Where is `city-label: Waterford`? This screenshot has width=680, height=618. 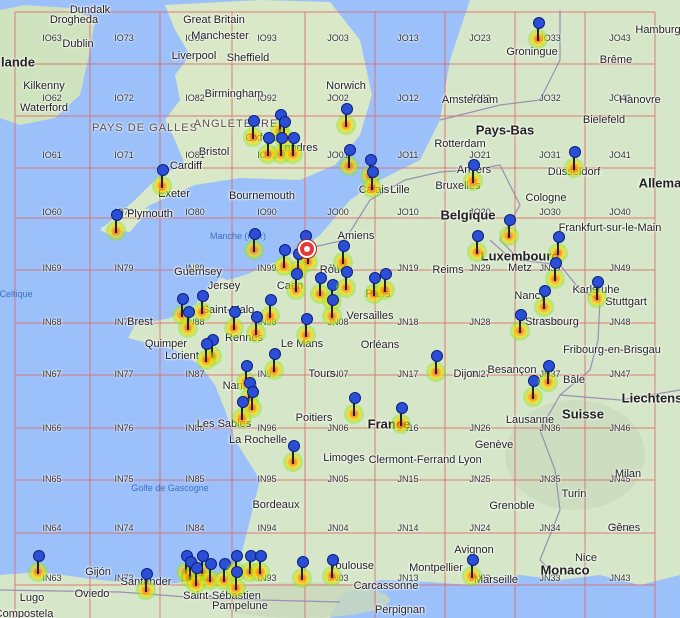
city-label: Waterford is located at coordinates (44, 108).